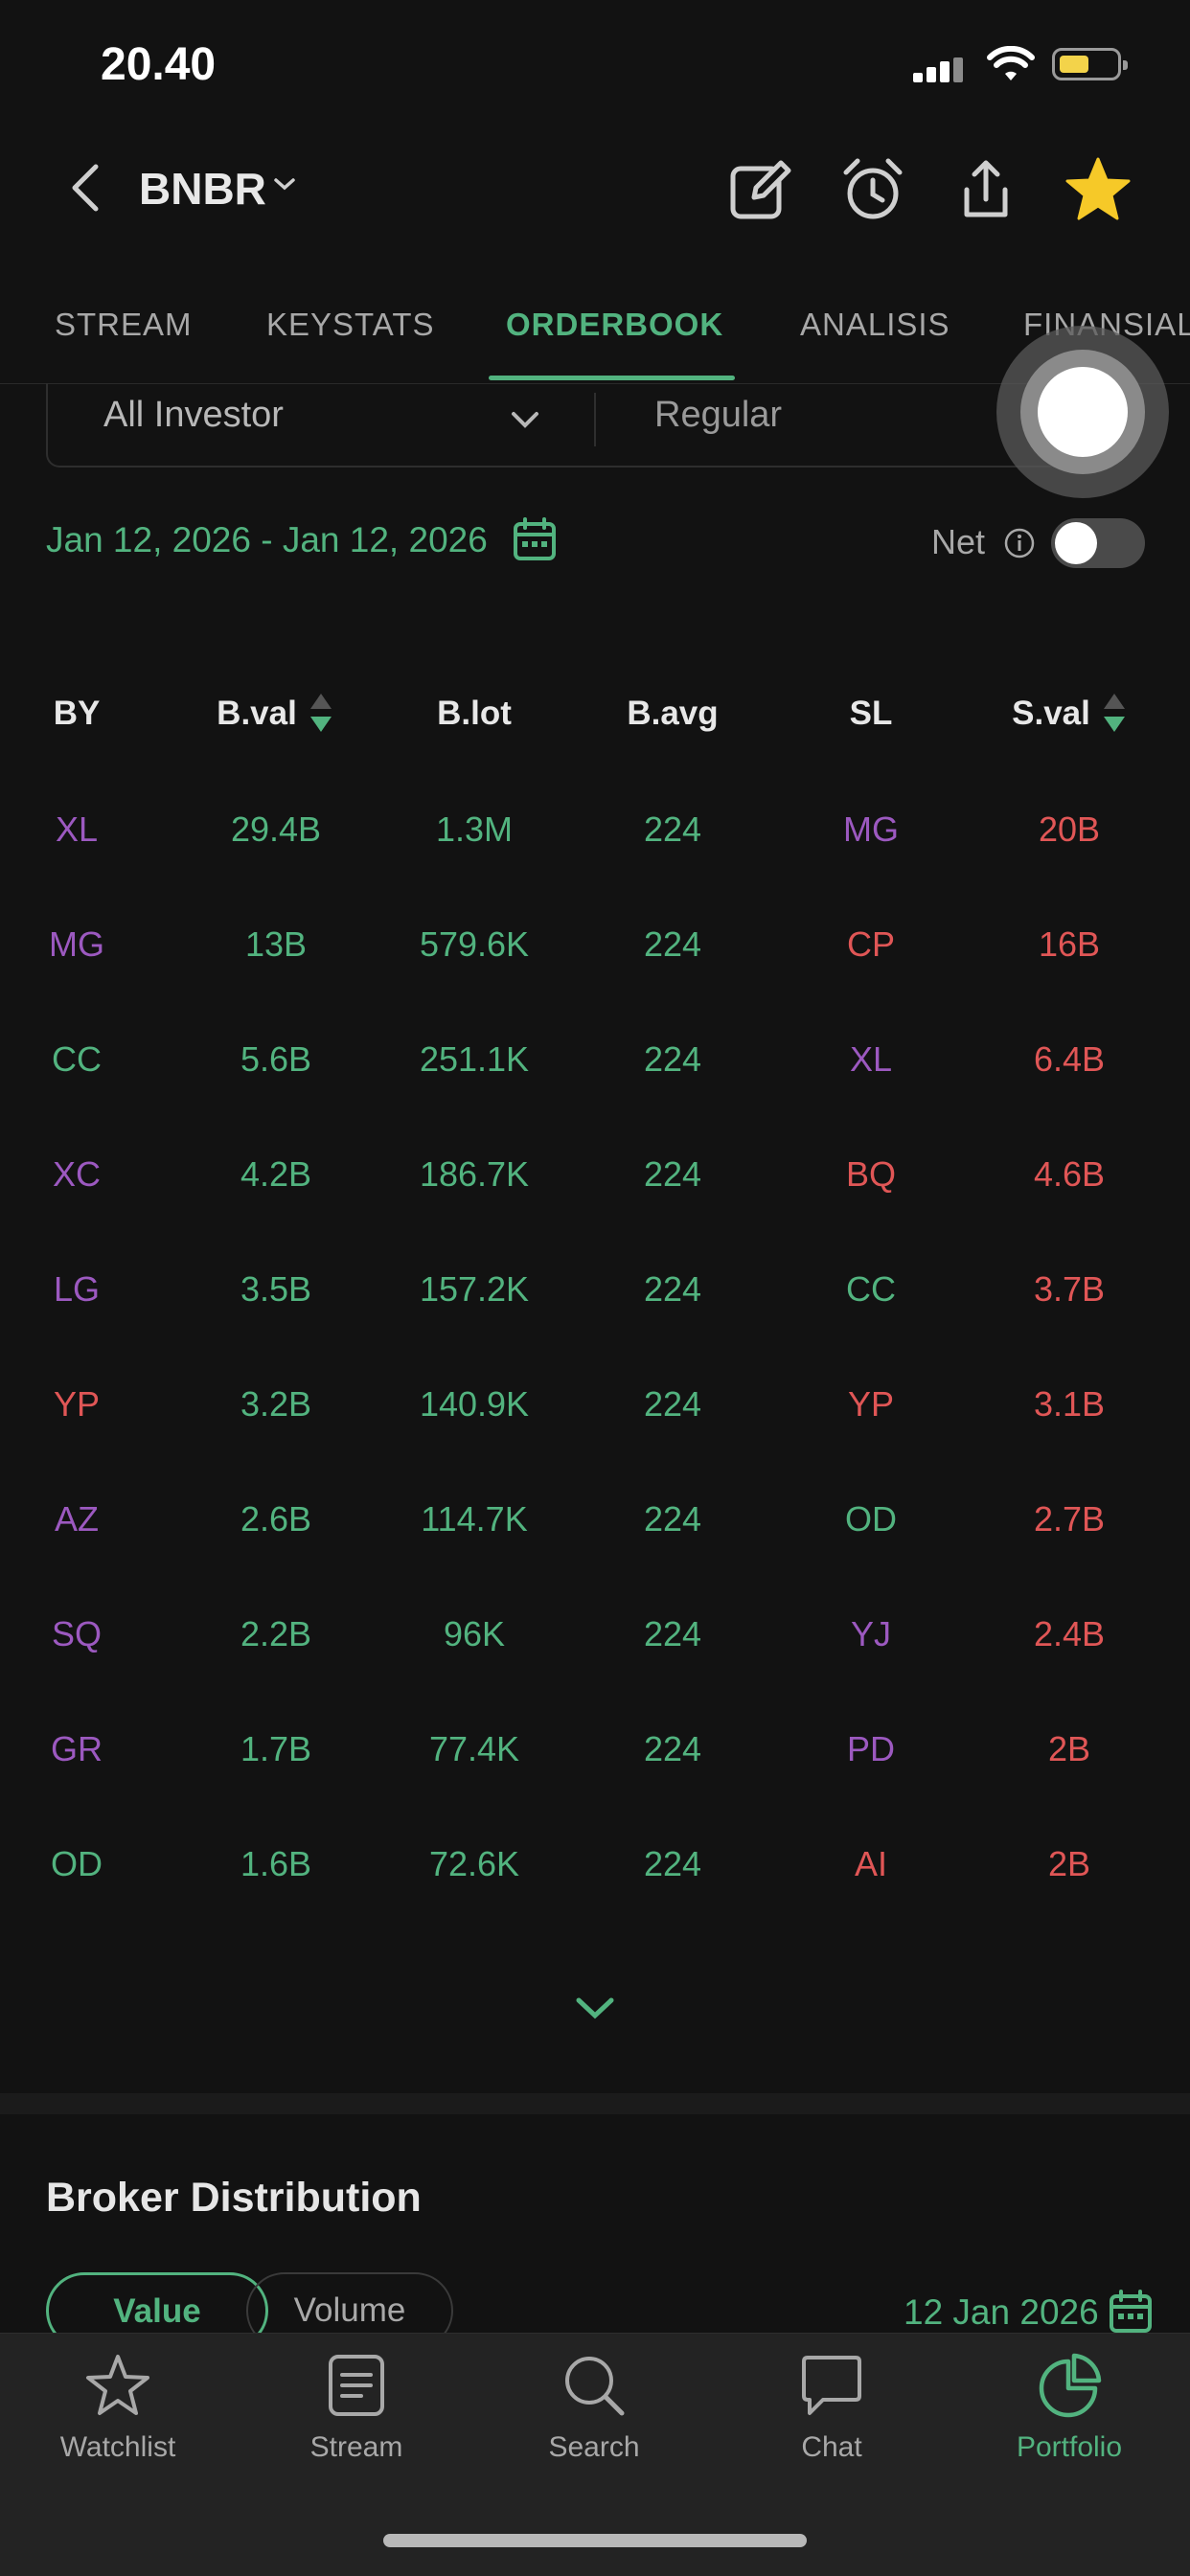 The width and height of the screenshot is (1190, 2576). Describe the element at coordinates (475, 829) in the screenshot. I see `buy-lot: 1.3M` at that location.